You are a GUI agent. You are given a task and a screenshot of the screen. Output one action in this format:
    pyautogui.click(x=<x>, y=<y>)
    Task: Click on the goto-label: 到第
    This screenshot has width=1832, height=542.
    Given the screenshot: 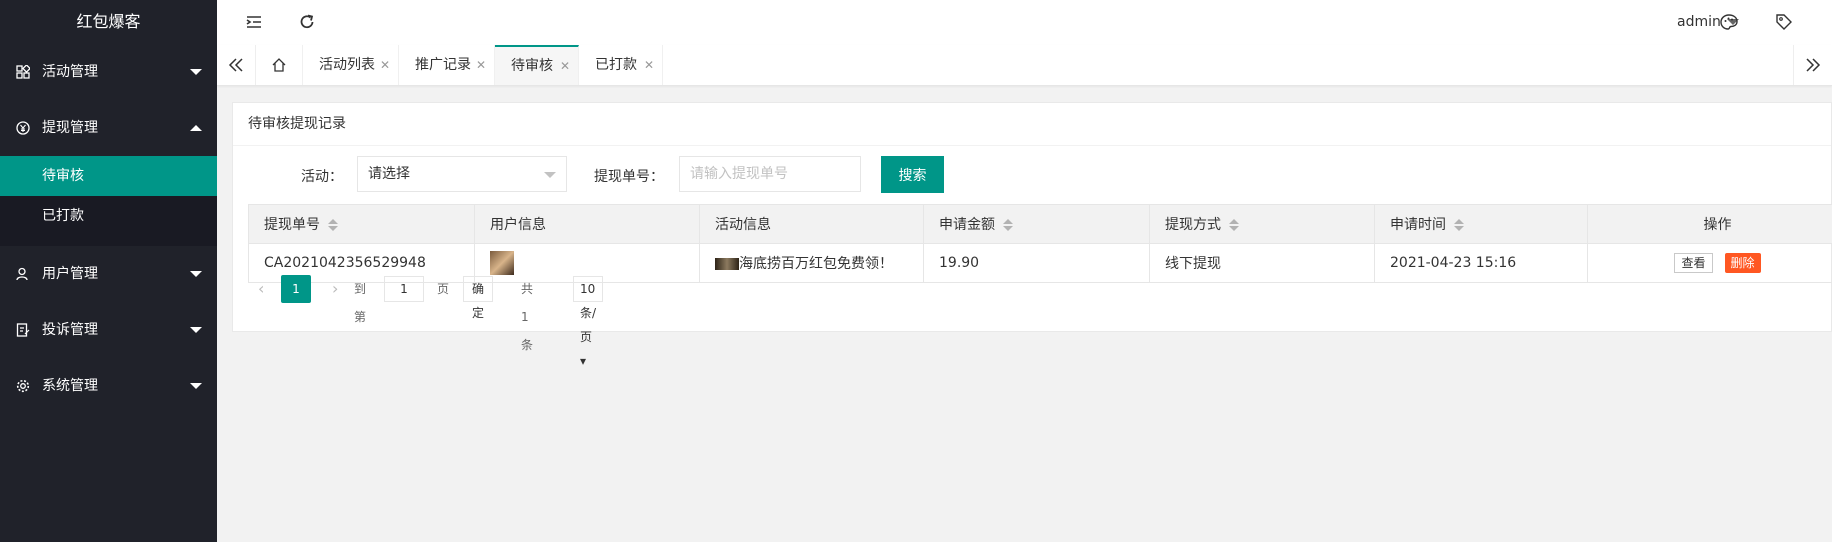 What is the action you would take?
    pyautogui.click(x=360, y=303)
    